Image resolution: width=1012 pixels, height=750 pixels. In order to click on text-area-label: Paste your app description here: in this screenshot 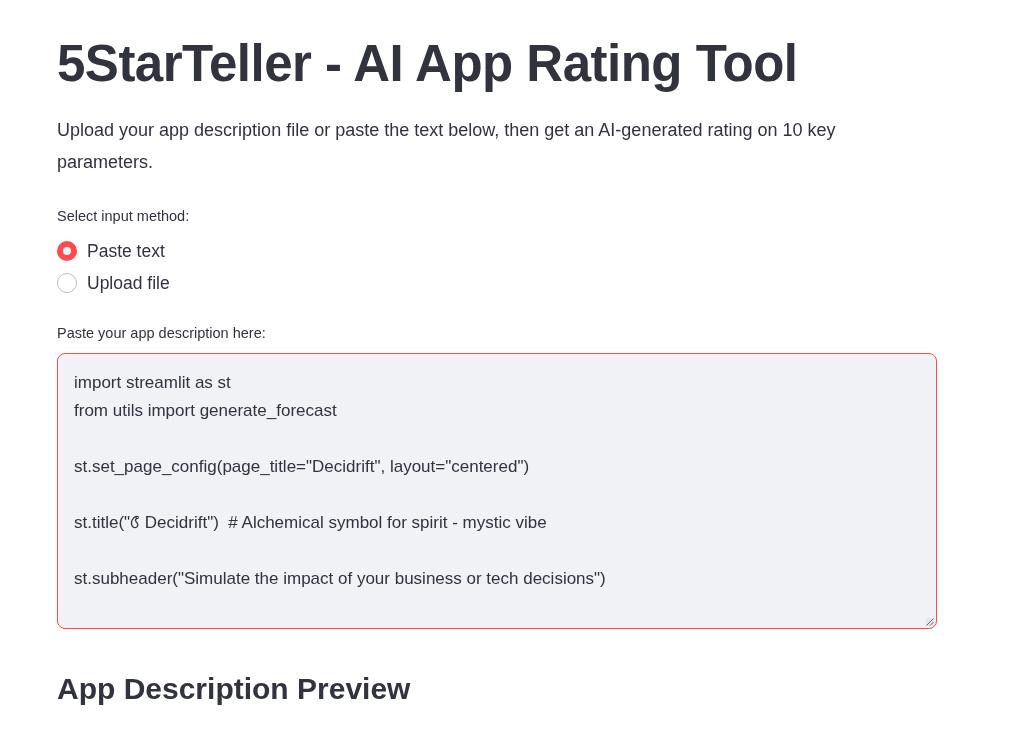, I will do `click(161, 333)`.